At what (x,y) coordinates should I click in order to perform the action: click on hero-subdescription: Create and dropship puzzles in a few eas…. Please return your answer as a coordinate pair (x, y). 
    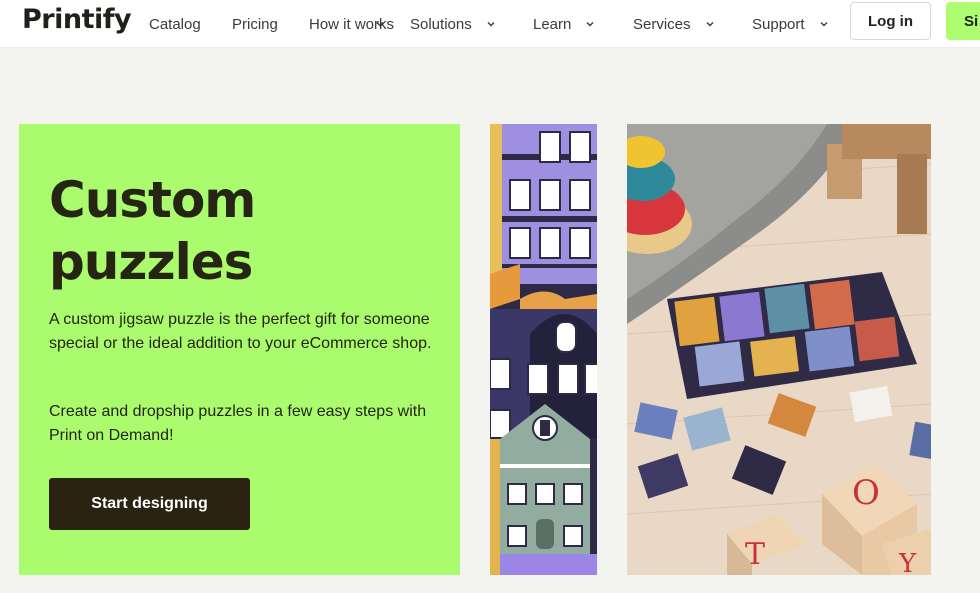
    Looking at the image, I should click on (238, 423).